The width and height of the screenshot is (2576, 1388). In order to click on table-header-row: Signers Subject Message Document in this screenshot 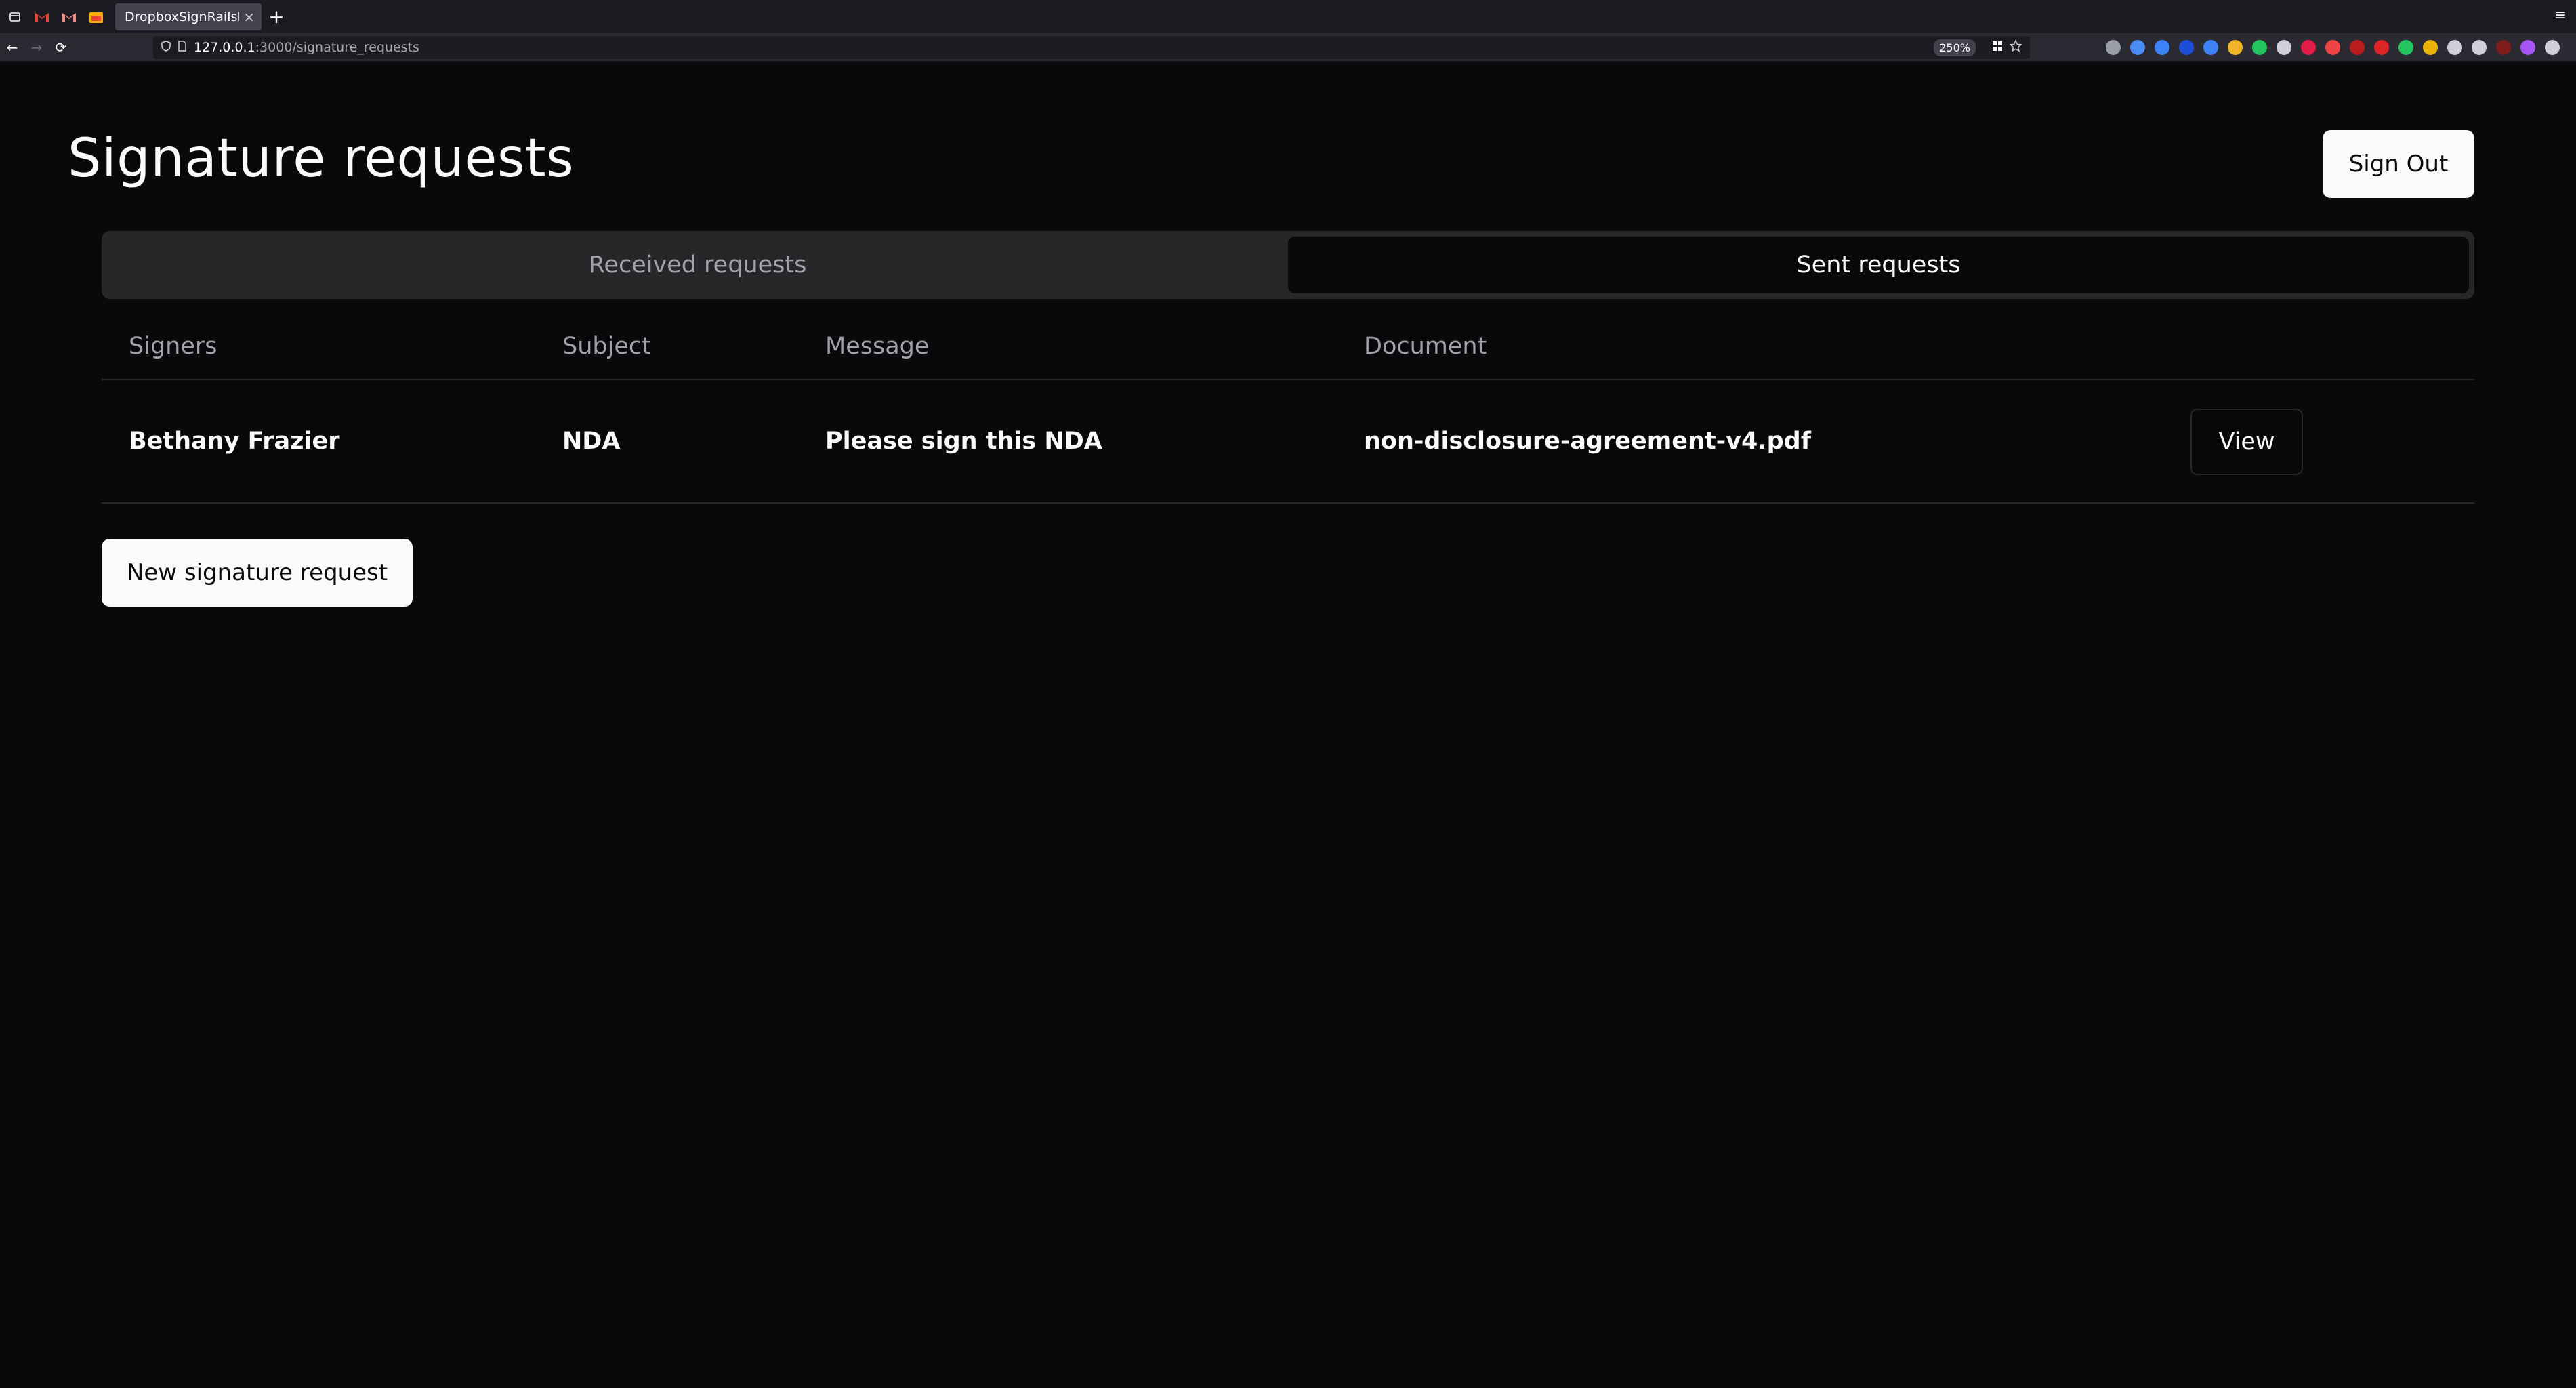, I will do `click(1288, 347)`.